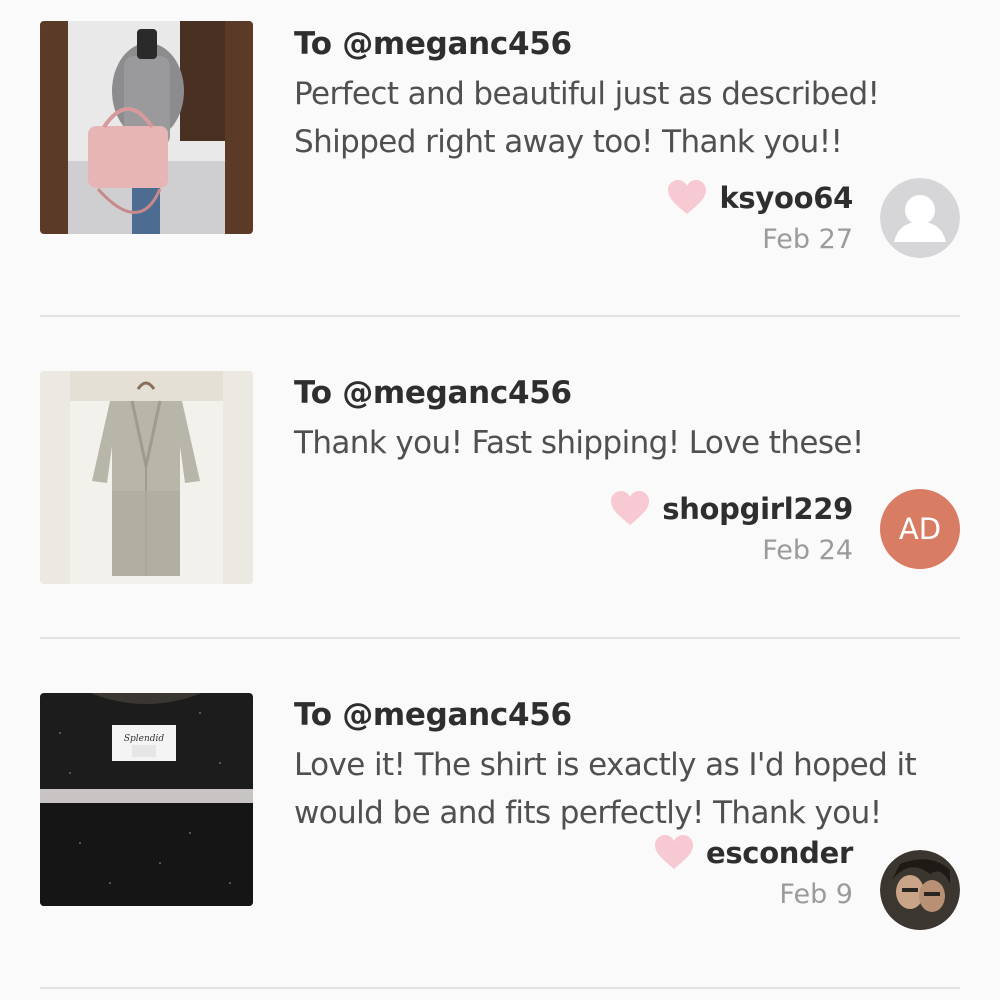 The width and height of the screenshot is (1000, 1000). What do you see at coordinates (731, 528) in the screenshot?
I see `review-meta: shopgirl229 Feb 24` at bounding box center [731, 528].